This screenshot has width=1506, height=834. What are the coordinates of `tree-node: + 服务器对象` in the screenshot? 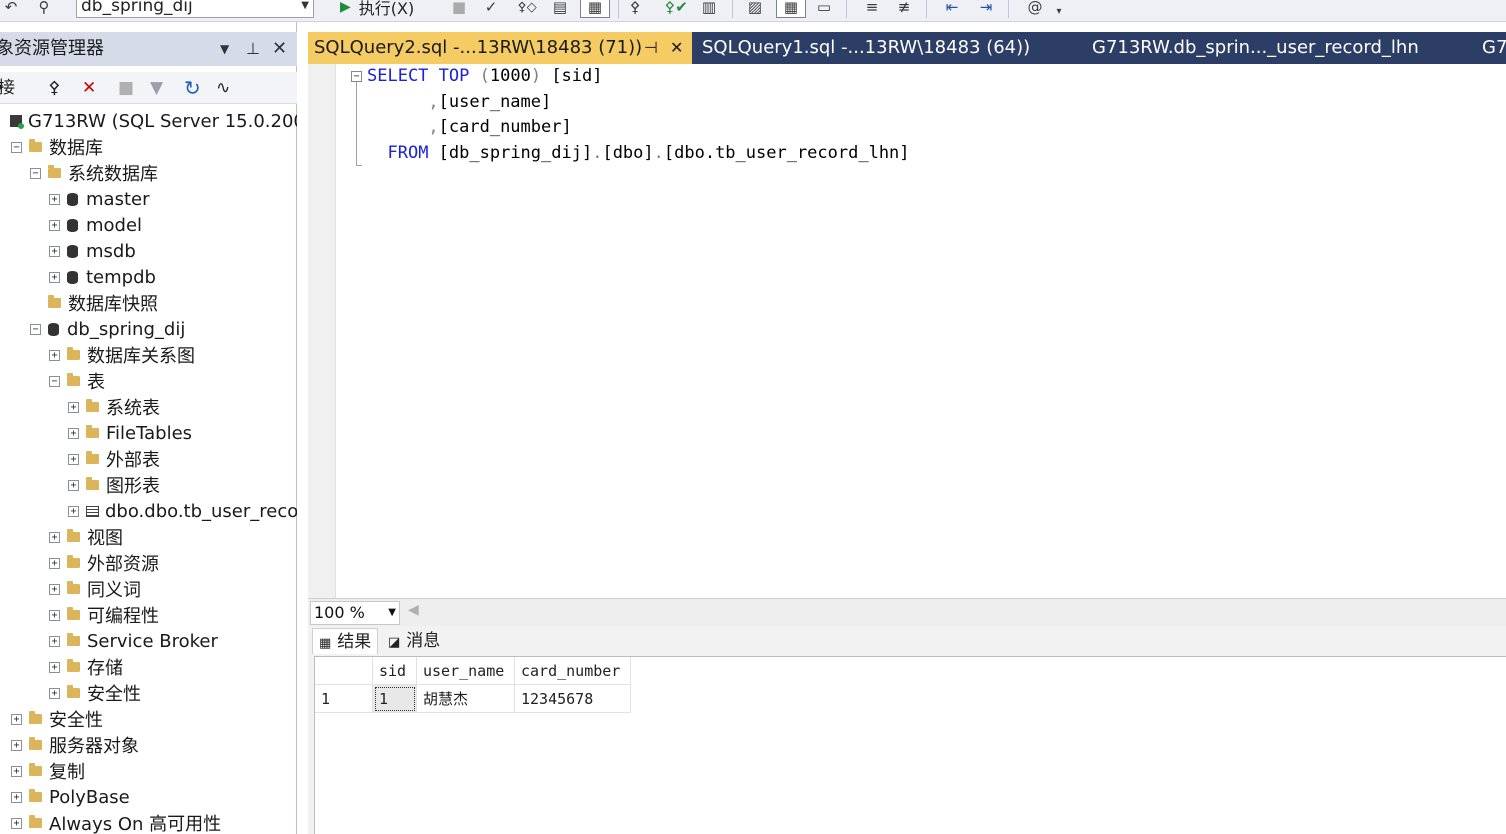 It's located at (75, 745).